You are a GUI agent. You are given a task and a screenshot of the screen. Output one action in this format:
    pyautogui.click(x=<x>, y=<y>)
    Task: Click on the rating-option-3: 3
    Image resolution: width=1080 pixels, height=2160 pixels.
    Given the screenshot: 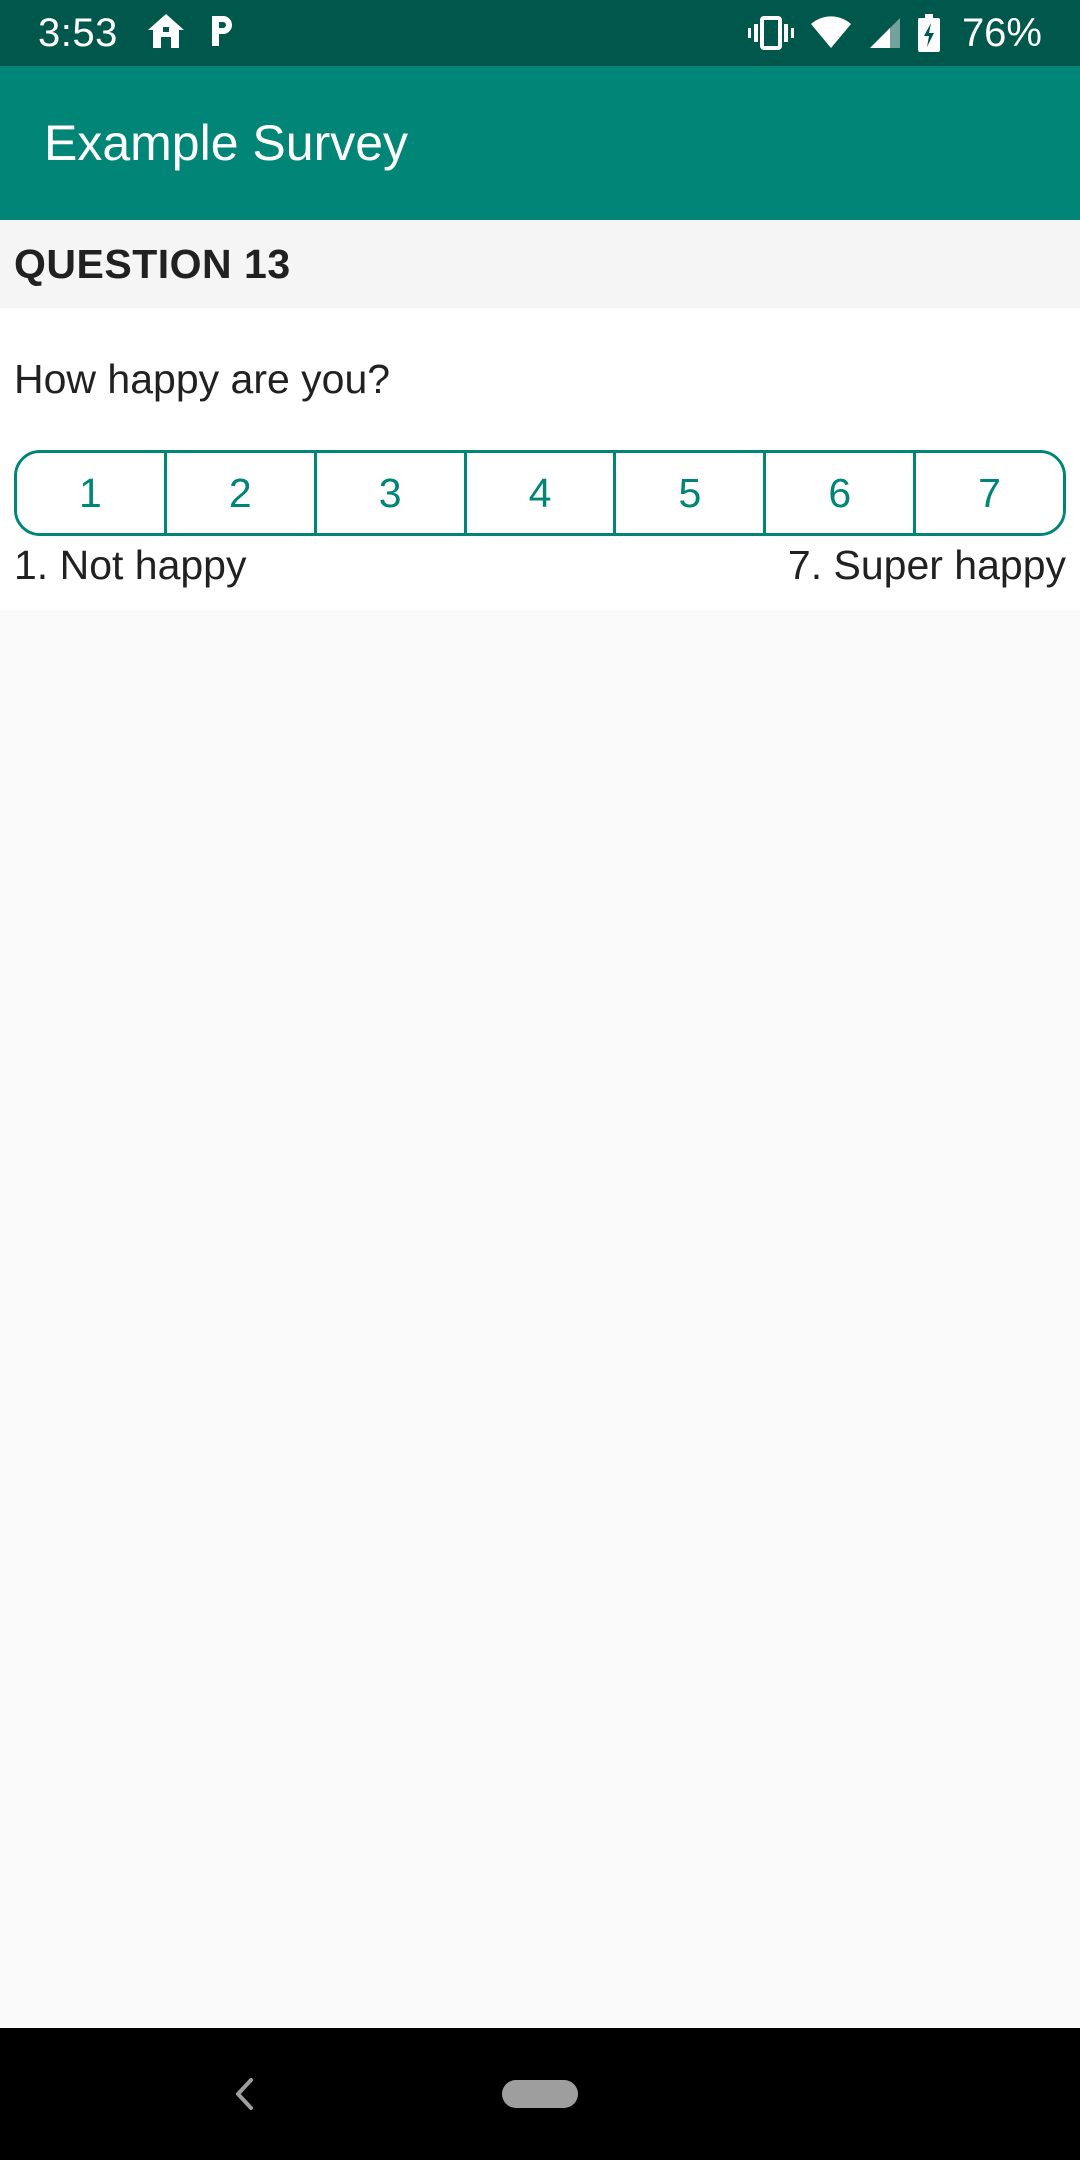 What is the action you would take?
    pyautogui.click(x=391, y=493)
    